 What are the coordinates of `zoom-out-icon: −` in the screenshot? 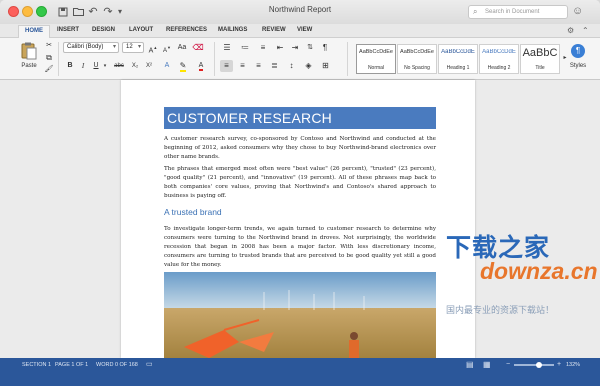 It's located at (508, 365).